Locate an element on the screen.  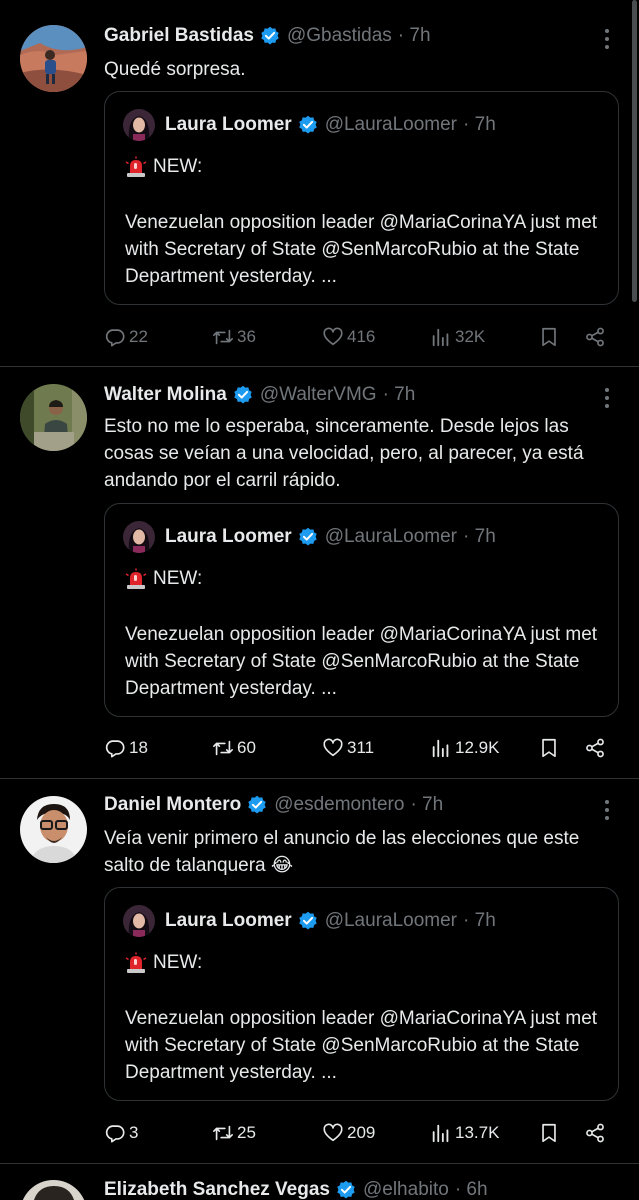
author-name: Walter Molina is located at coordinates (165, 395).